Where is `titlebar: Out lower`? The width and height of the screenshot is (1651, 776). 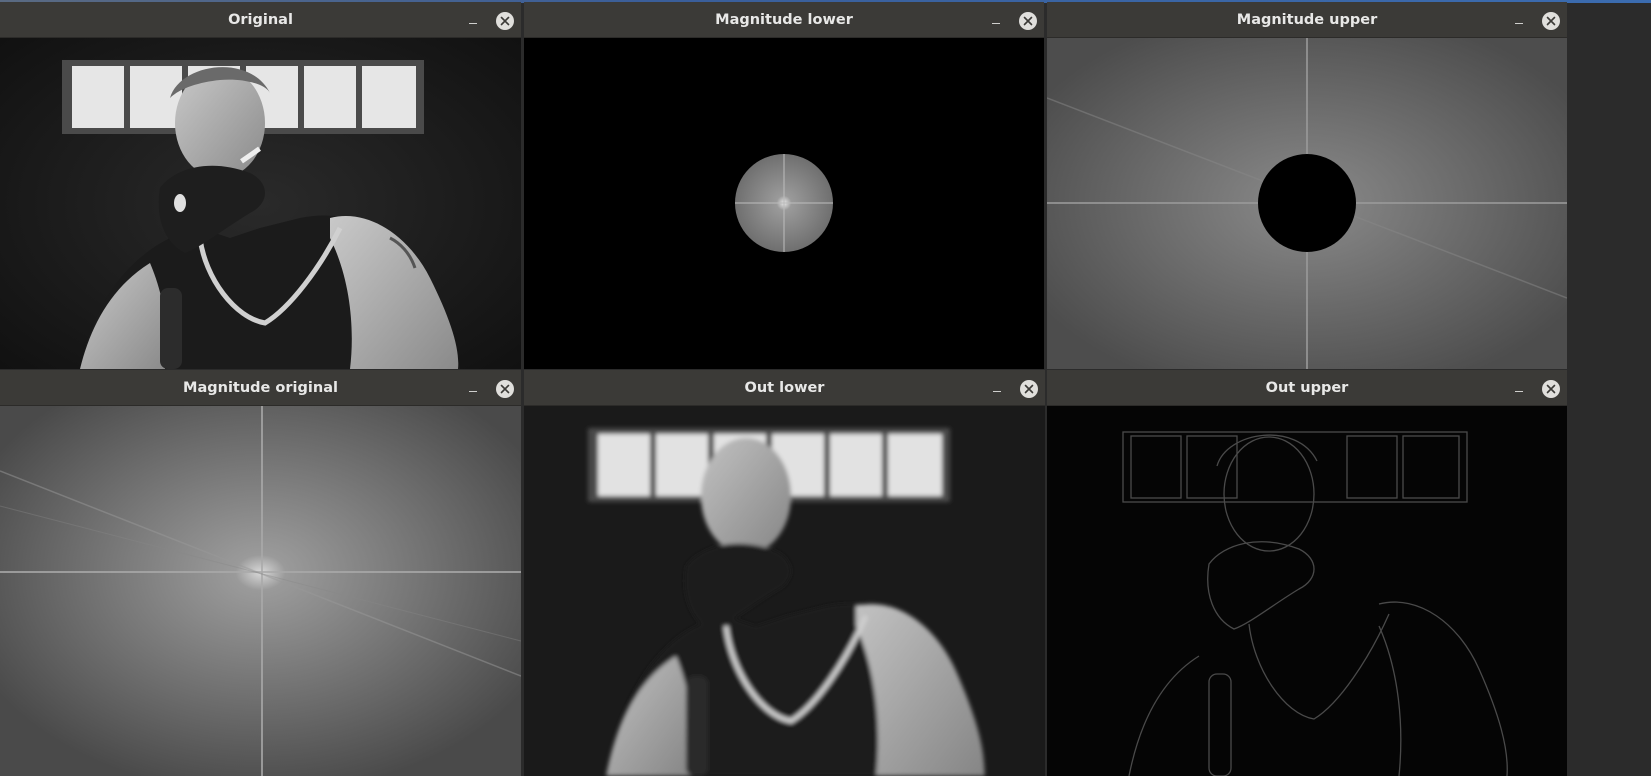 titlebar: Out lower is located at coordinates (784, 388).